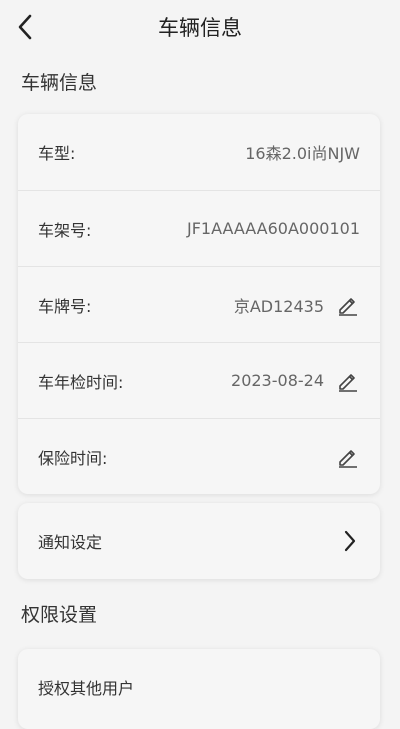 The image size is (400, 729). I want to click on notification-card: 通知设定, so click(199, 541).